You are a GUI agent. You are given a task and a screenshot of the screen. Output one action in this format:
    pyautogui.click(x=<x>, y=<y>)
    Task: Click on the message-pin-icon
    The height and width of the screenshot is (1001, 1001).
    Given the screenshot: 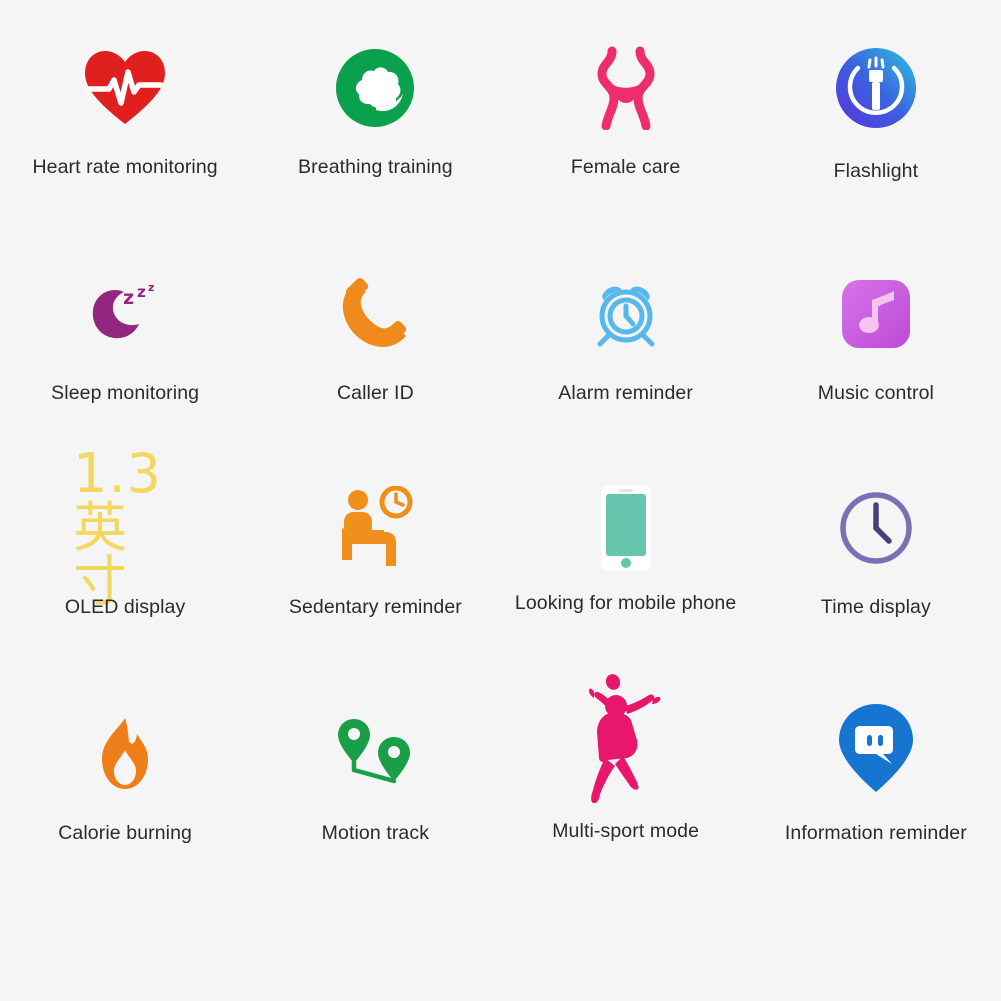 What is the action you would take?
    pyautogui.click(x=876, y=748)
    